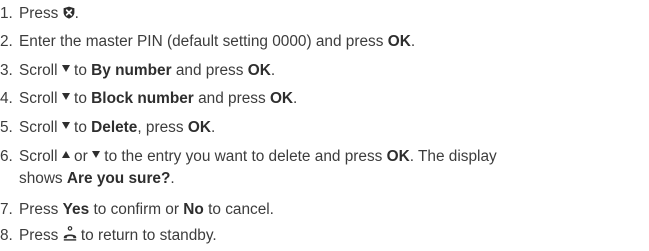 This screenshot has height=251, width=649. What do you see at coordinates (118, 178) in the screenshot?
I see `display-message: Are you sure?` at bounding box center [118, 178].